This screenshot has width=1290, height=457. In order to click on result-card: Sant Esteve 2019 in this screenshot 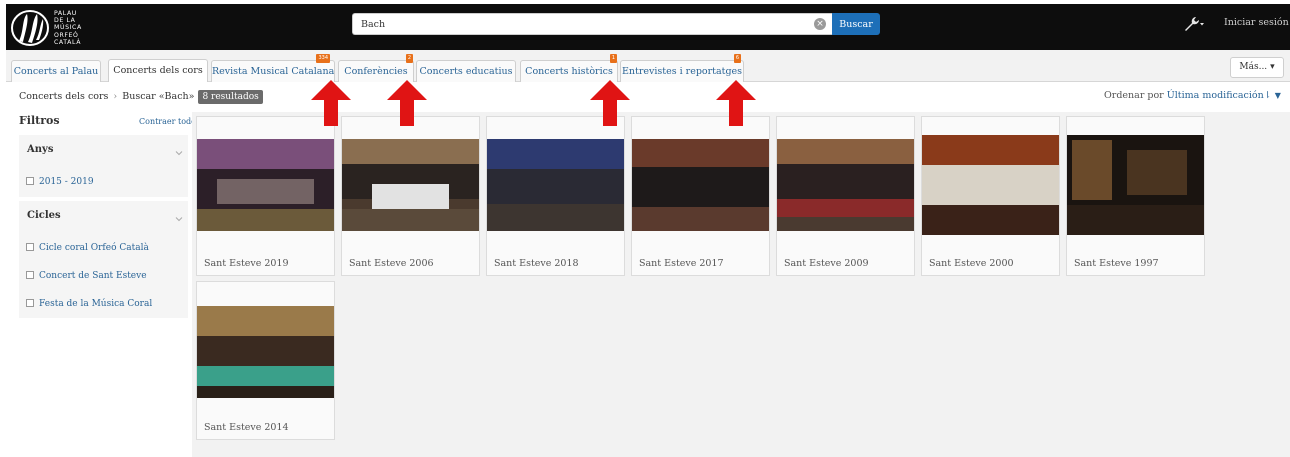, I will do `click(265, 196)`.